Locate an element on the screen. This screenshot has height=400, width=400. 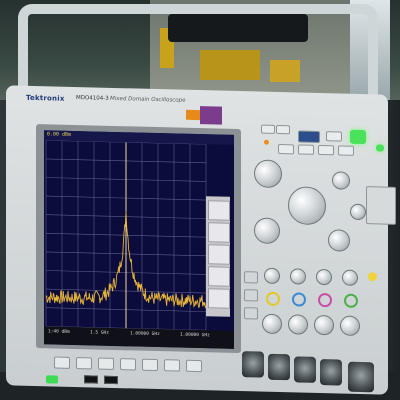
ch1-bnc-connector is located at coordinates (253, 364).